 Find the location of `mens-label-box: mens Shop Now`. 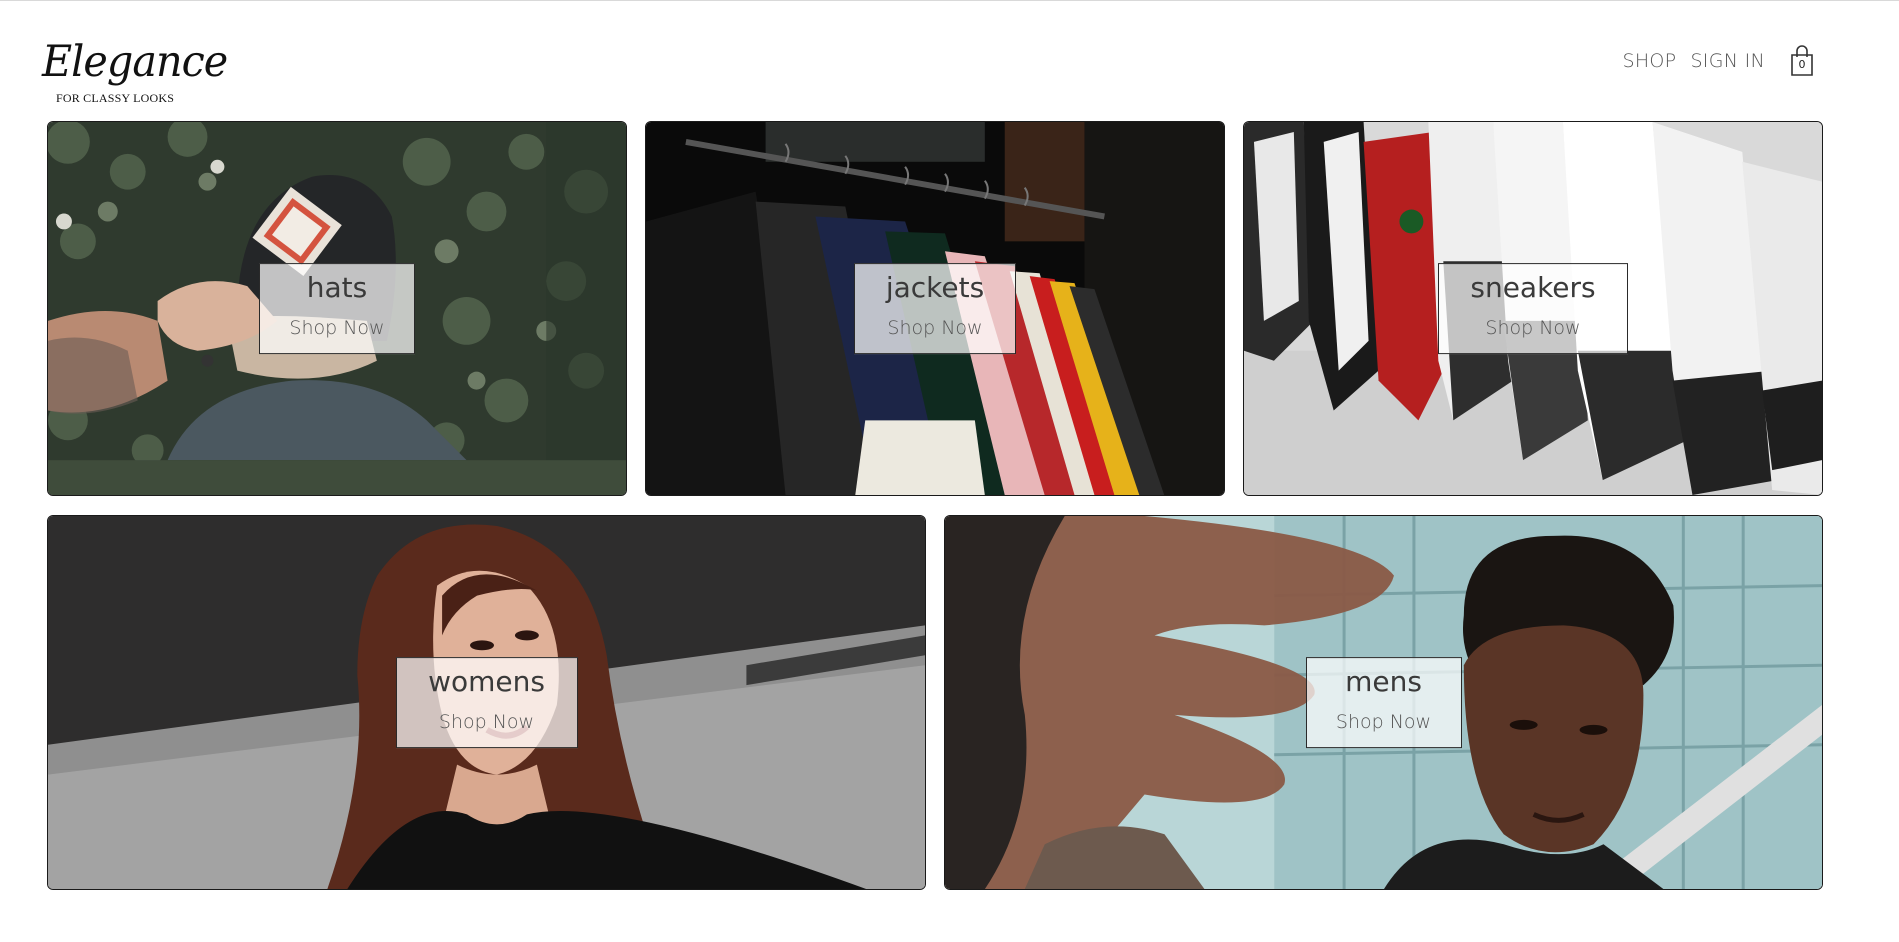

mens-label-box: mens Shop Now is located at coordinates (1383, 702).